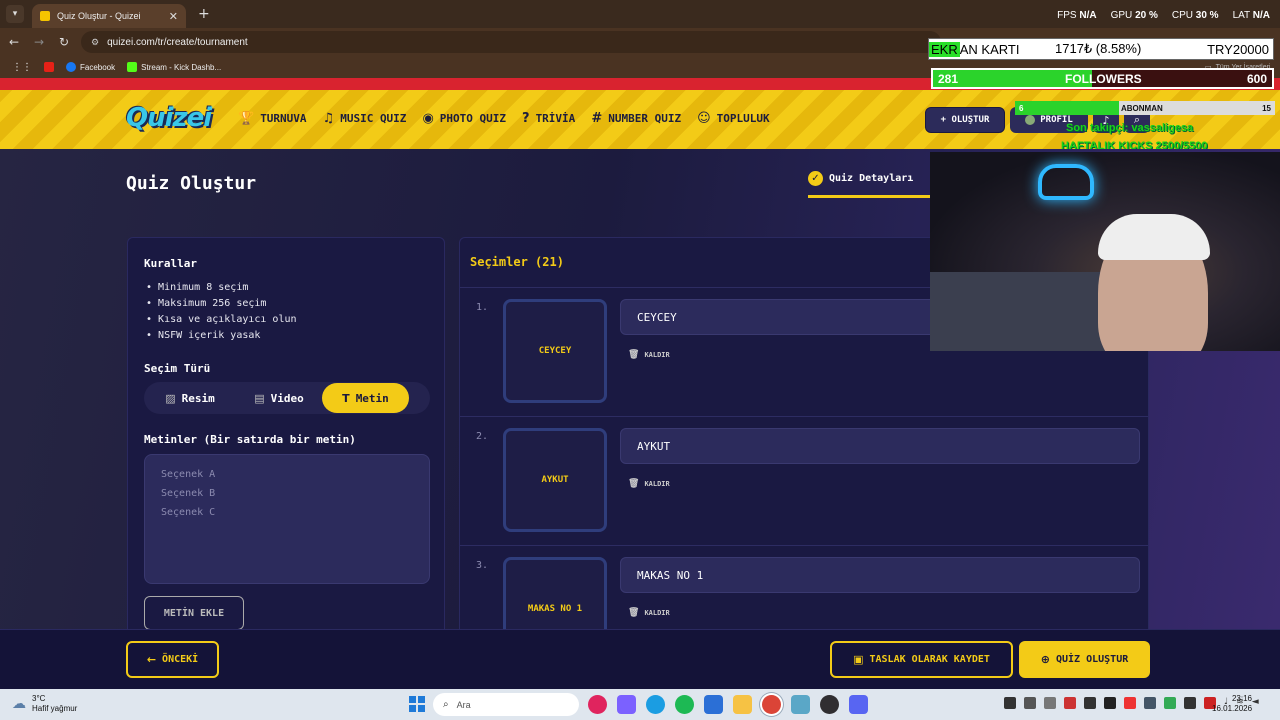 The image size is (1280, 720). I want to click on clock-date: 16.01.2026, so click(1232, 708).